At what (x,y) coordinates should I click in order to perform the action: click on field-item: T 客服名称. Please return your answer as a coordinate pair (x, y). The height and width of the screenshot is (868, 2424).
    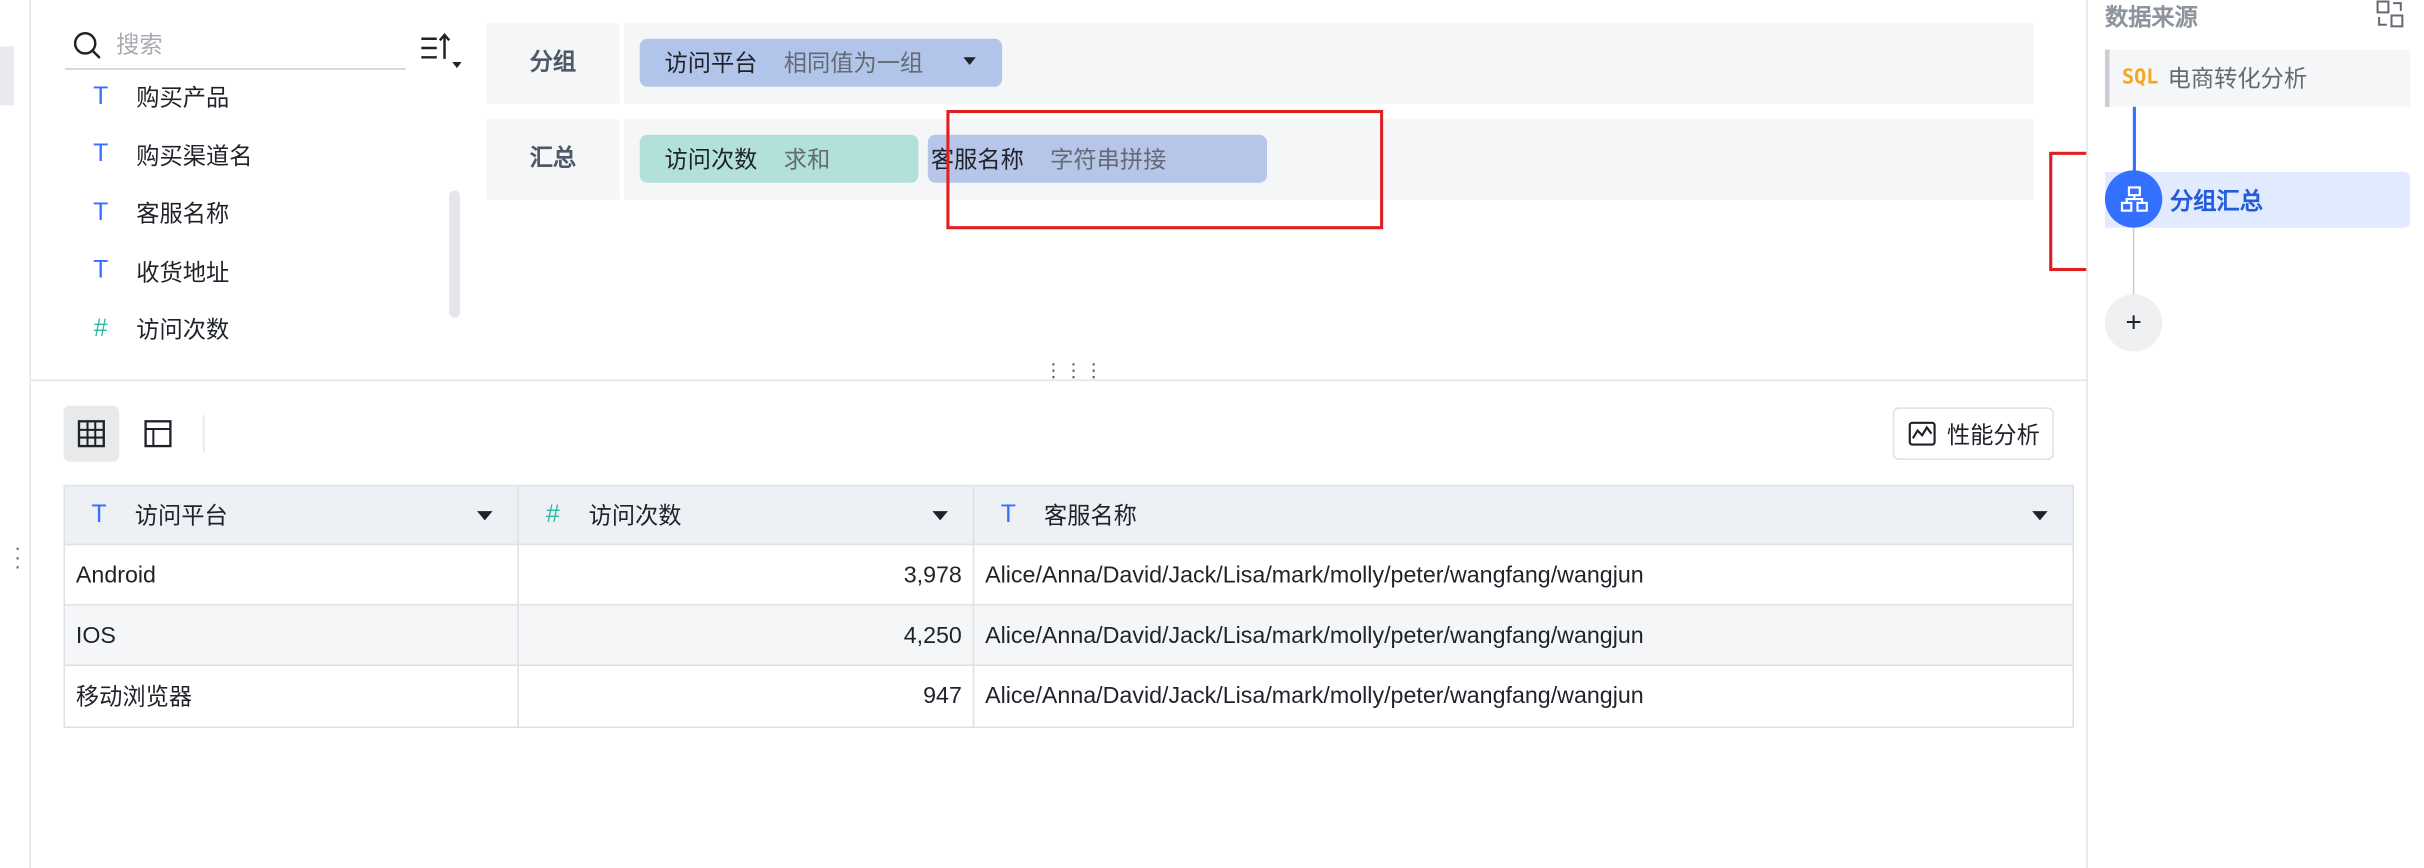
    Looking at the image, I should click on (240, 213).